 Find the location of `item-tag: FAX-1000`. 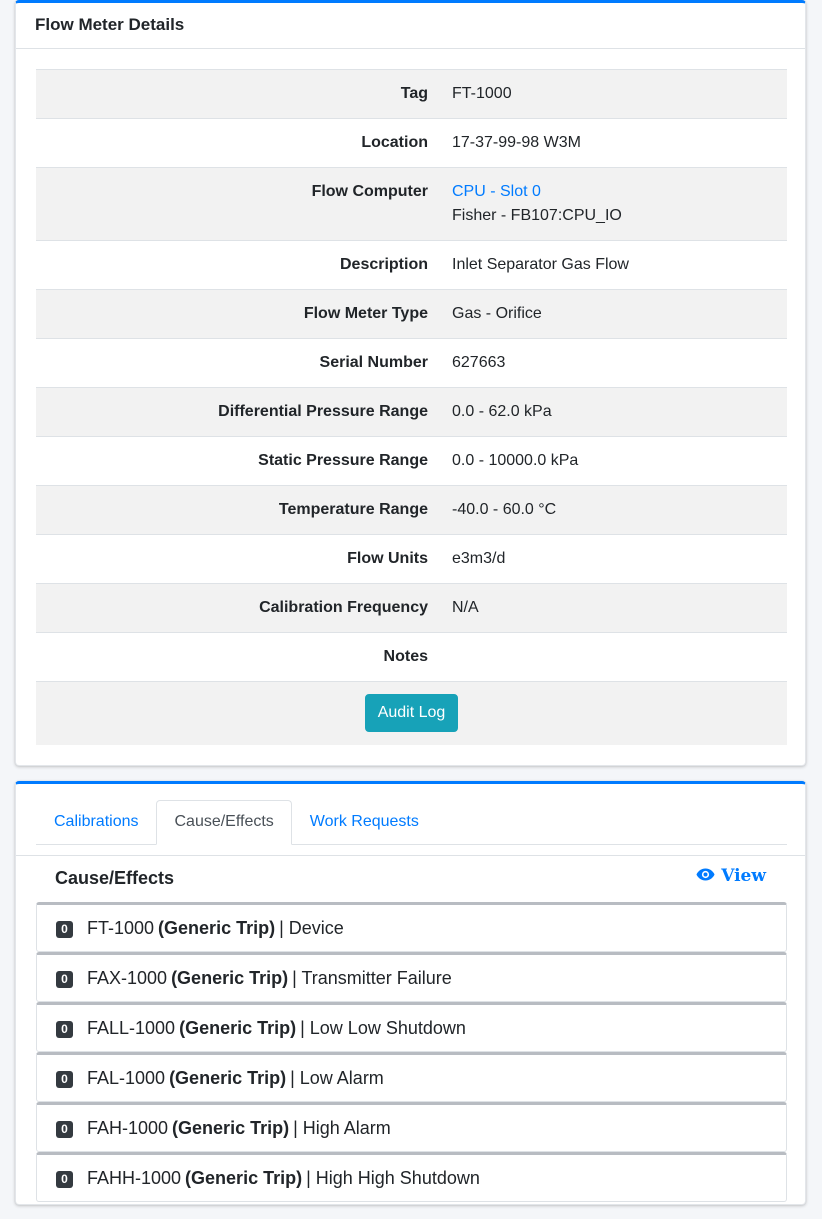

item-tag: FAX-1000 is located at coordinates (127, 977).